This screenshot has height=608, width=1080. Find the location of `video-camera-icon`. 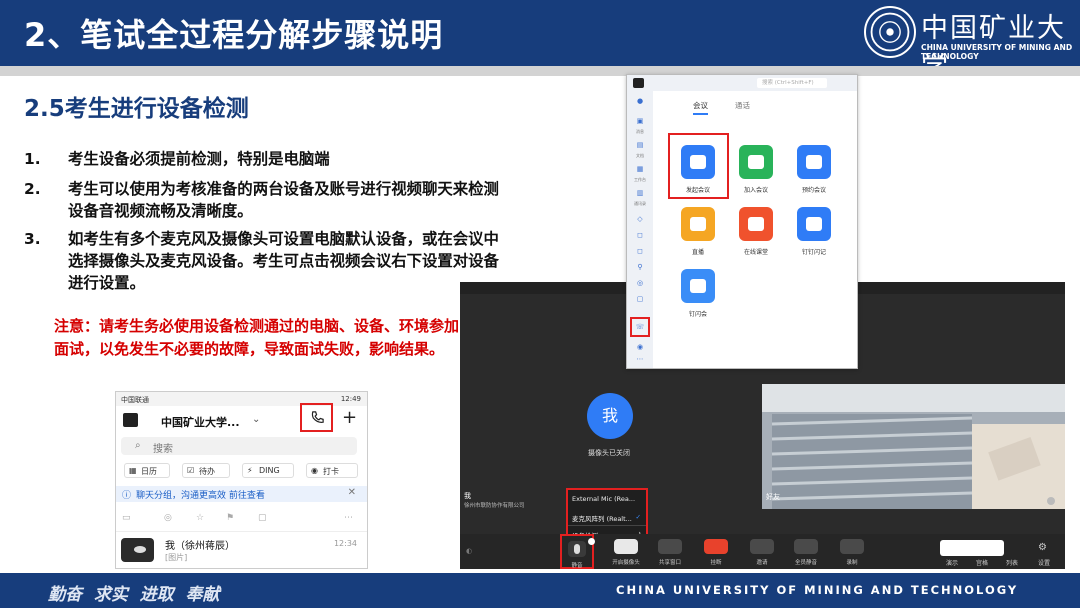

video-camera-icon is located at coordinates (698, 162).